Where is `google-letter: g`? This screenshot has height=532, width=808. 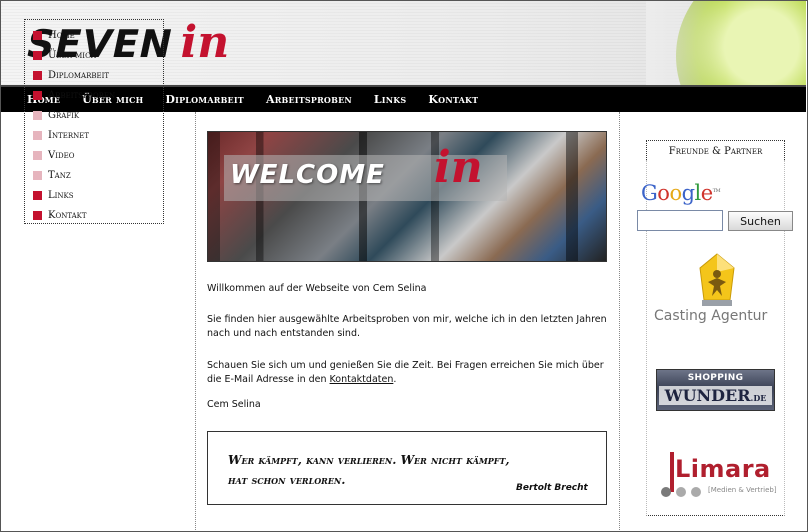 google-letter: g is located at coordinates (688, 193).